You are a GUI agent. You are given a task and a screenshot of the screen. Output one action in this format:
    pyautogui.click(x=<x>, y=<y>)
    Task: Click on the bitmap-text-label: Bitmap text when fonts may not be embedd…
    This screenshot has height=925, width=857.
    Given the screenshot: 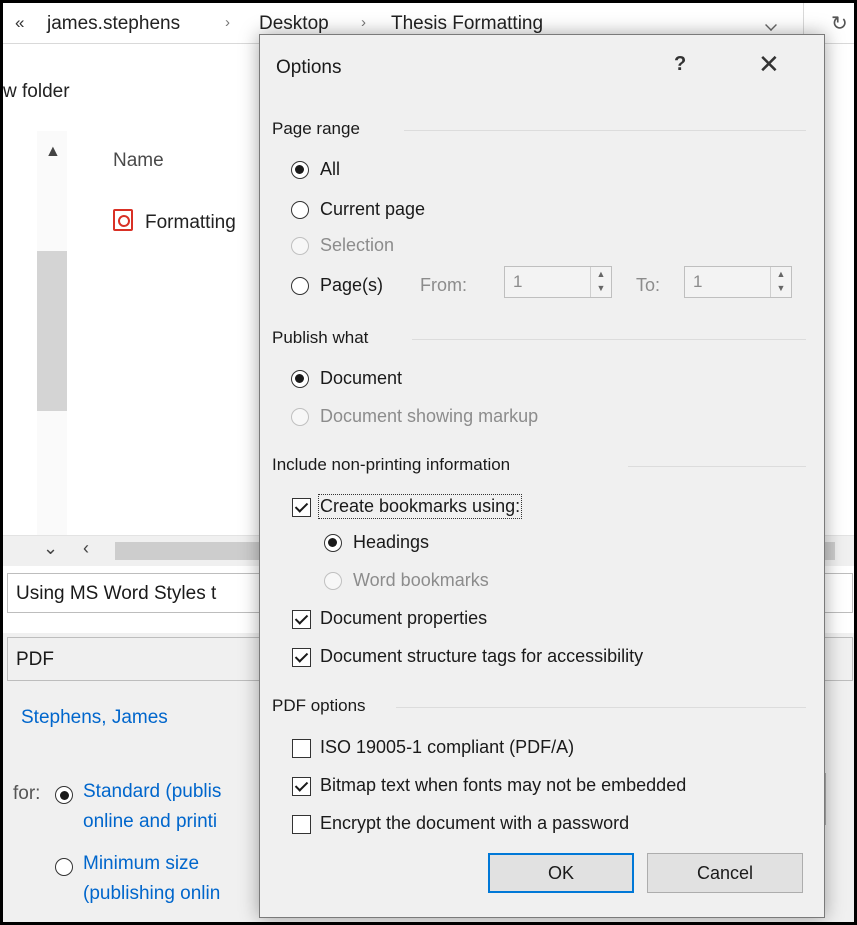 What is the action you would take?
    pyautogui.click(x=503, y=785)
    